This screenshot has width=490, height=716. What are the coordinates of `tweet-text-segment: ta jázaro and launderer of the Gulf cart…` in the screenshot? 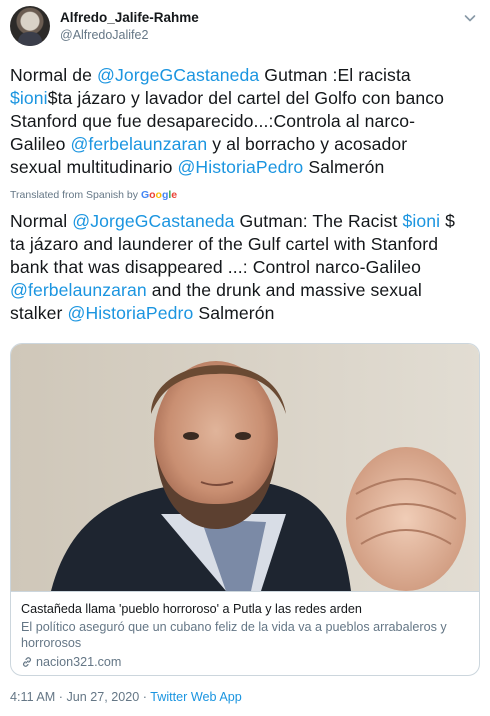 It's located at (224, 244).